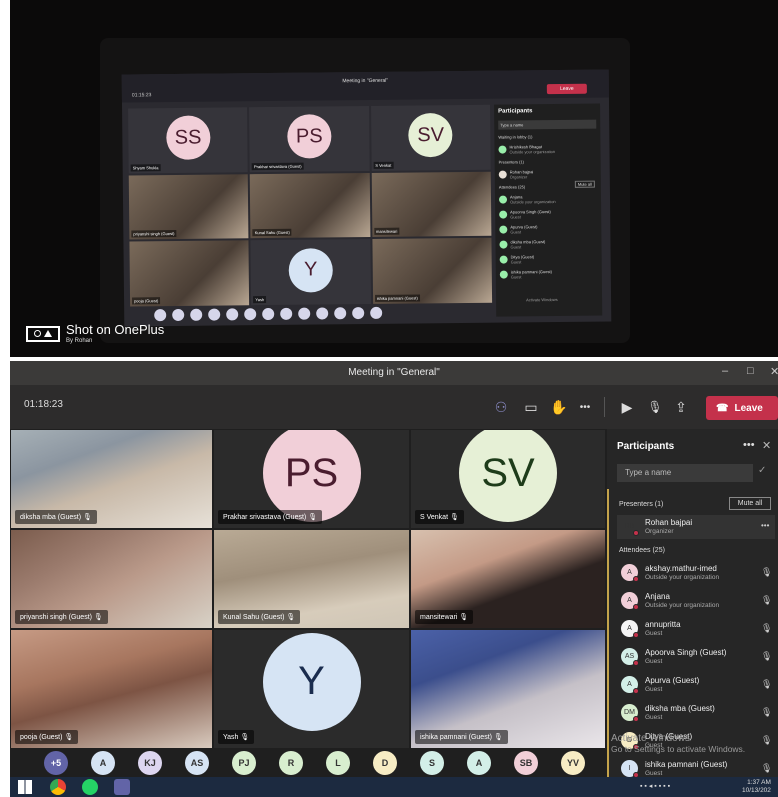 This screenshot has height=797, width=778. Describe the element at coordinates (685, 473) in the screenshot. I see `participant-search-input: Type a name` at that location.